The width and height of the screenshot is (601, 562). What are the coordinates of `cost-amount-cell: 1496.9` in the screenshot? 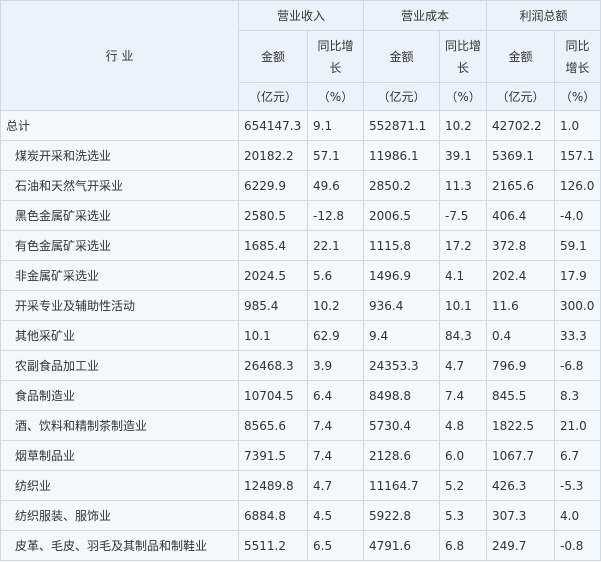 It's located at (402, 275).